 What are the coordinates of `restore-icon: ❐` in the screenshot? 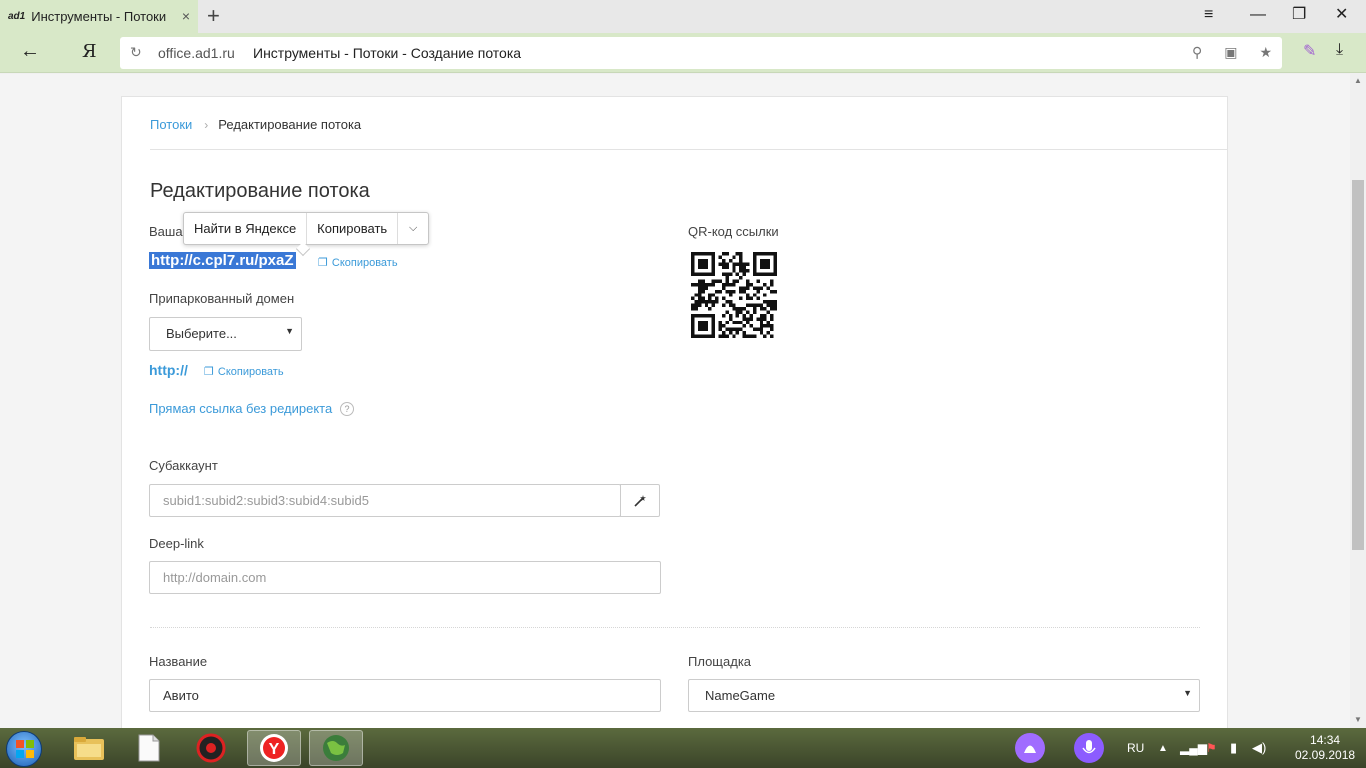 It's located at (1299, 15).